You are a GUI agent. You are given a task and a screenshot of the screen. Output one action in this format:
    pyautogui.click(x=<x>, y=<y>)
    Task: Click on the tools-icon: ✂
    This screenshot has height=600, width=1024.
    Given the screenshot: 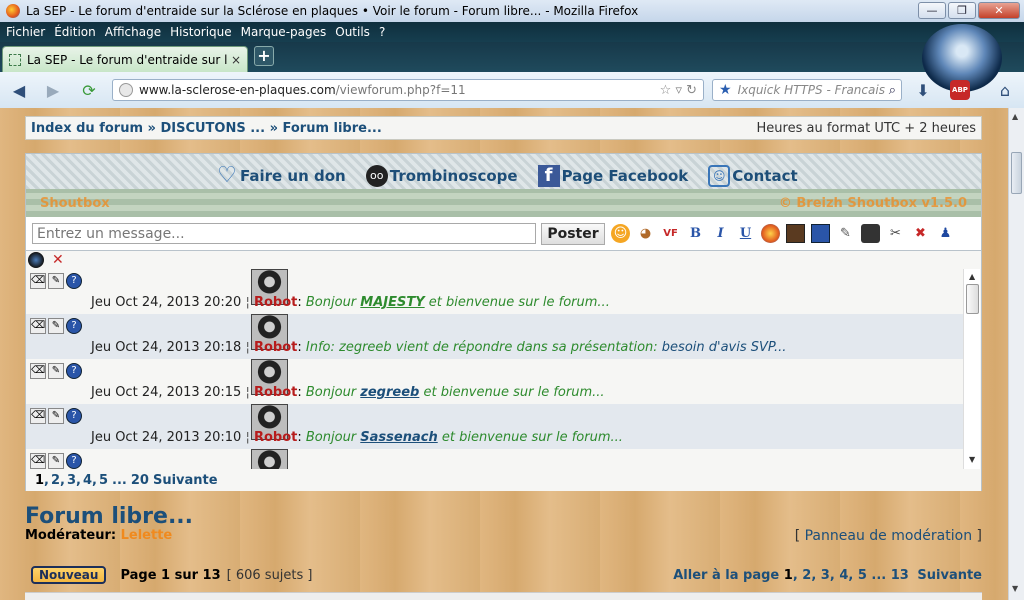 What is the action you would take?
    pyautogui.click(x=895, y=233)
    